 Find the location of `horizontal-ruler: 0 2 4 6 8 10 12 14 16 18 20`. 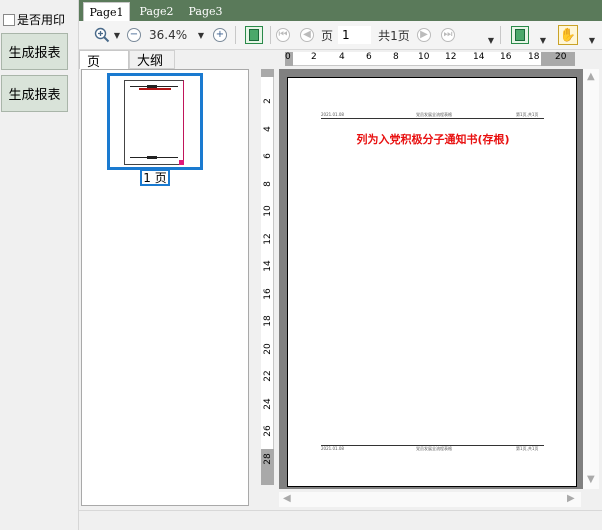

horizontal-ruler: 0 2 4 6 8 10 12 14 16 18 20 is located at coordinates (430, 59).